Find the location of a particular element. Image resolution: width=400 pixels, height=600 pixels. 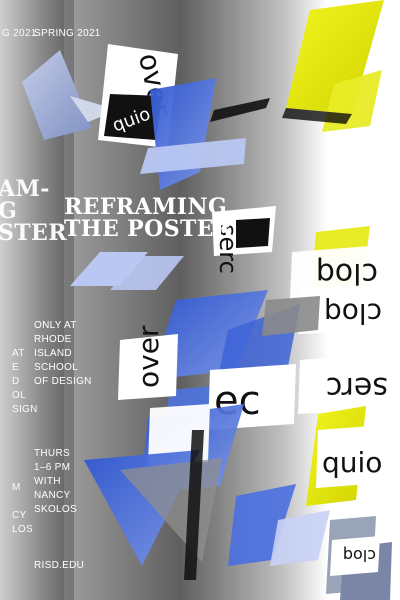

time-line-2: 1–6 PM is located at coordinates (52, 467).